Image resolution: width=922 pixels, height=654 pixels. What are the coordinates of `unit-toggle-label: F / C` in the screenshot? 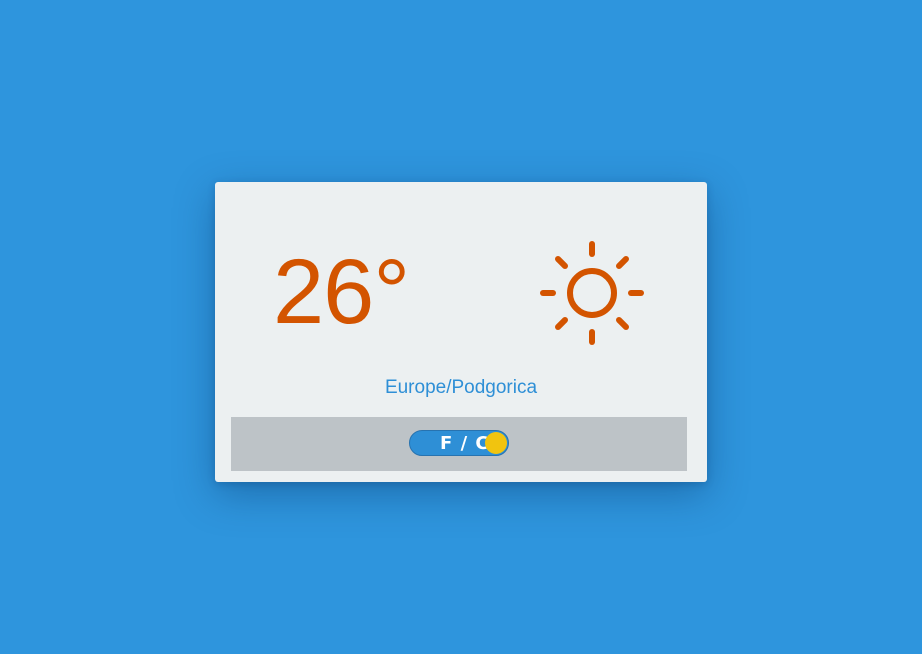 It's located at (465, 443).